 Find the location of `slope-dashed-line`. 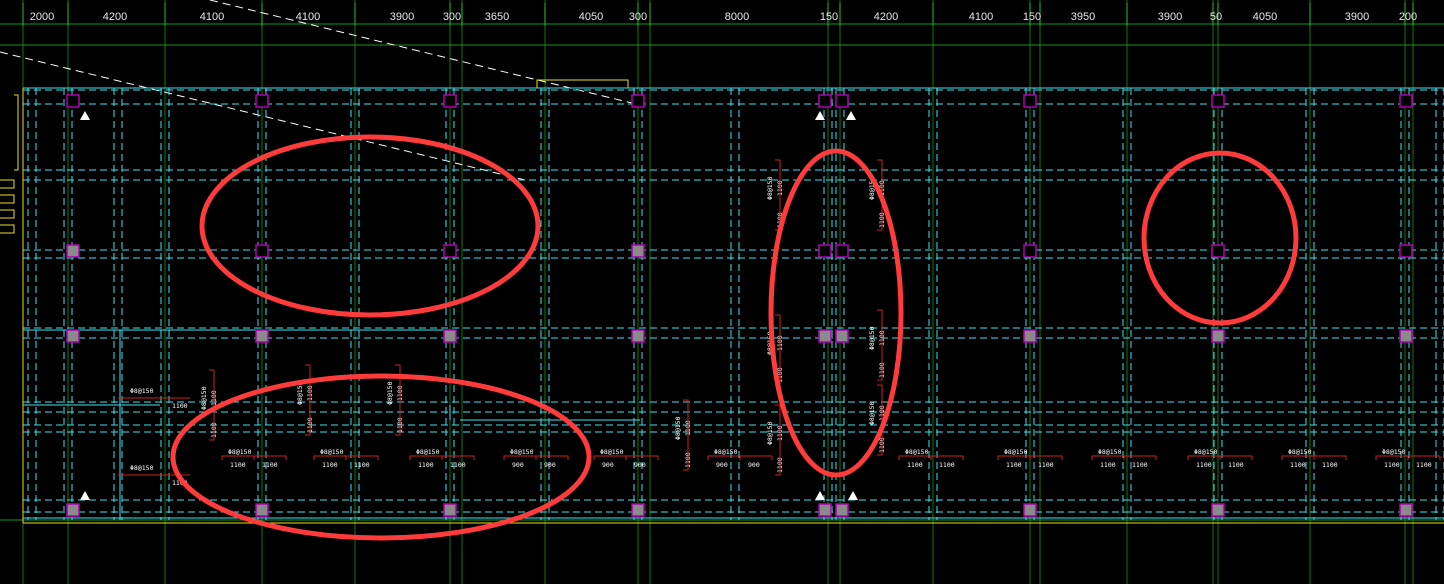

slope-dashed-line is located at coordinates (425, 53).